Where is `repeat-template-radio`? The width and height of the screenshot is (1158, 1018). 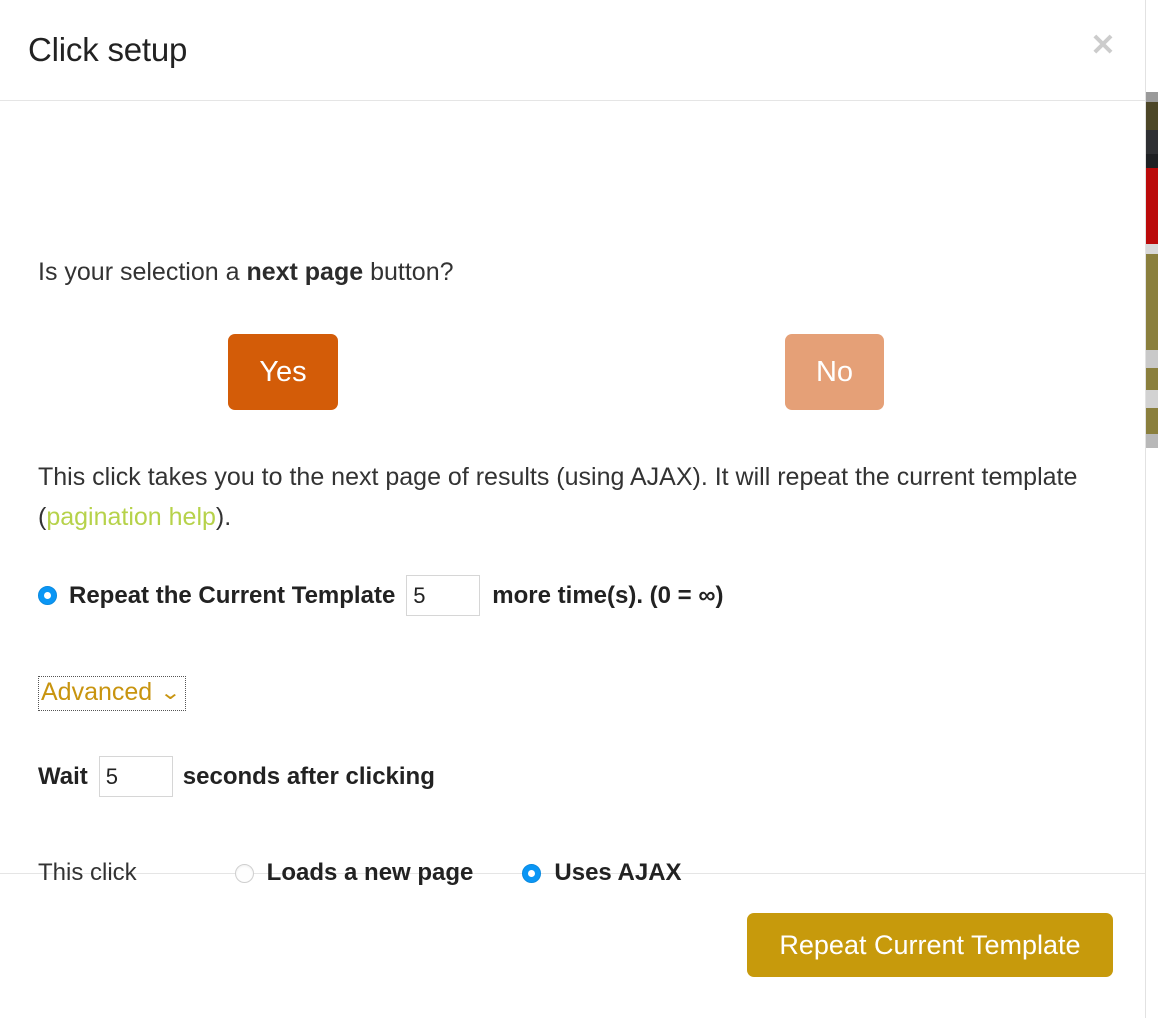 repeat-template-radio is located at coordinates (47, 595).